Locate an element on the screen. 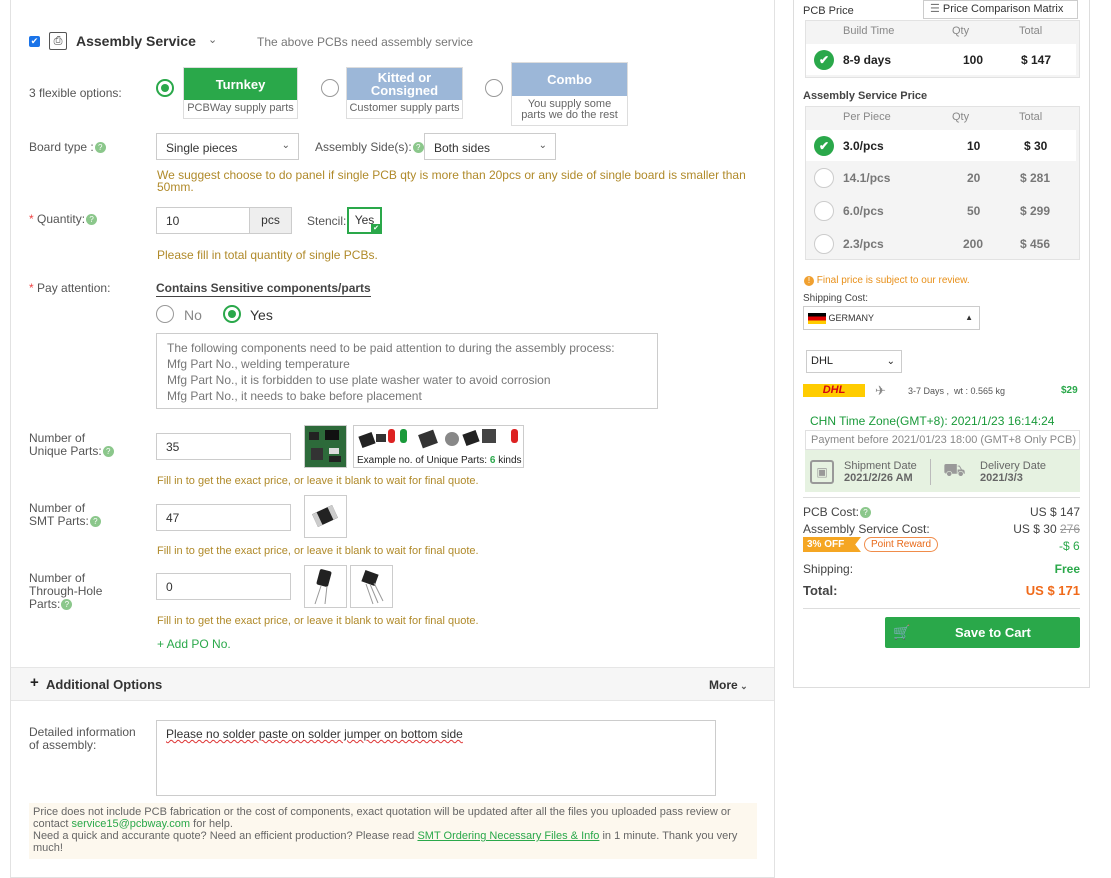 This screenshot has height=878, width=1111. unique-example-caption: Example no. of Unique Parts: 6 kinds is located at coordinates (439, 460).